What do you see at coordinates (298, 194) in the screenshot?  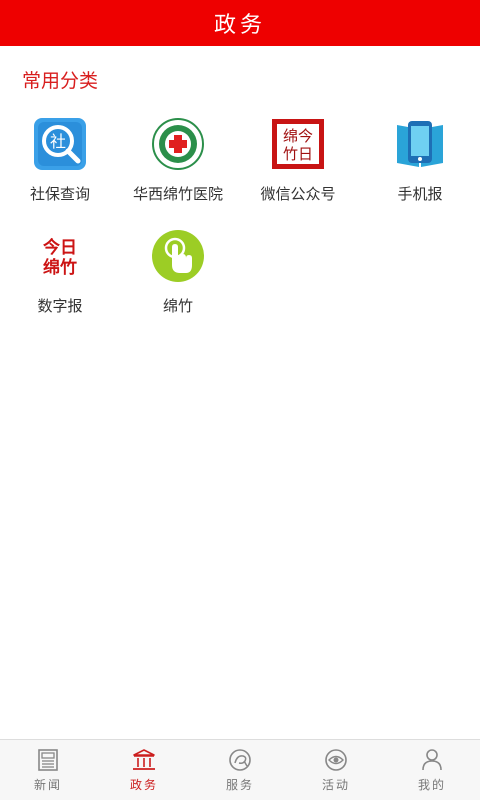 I see `shortcut-label: 微信公众号` at bounding box center [298, 194].